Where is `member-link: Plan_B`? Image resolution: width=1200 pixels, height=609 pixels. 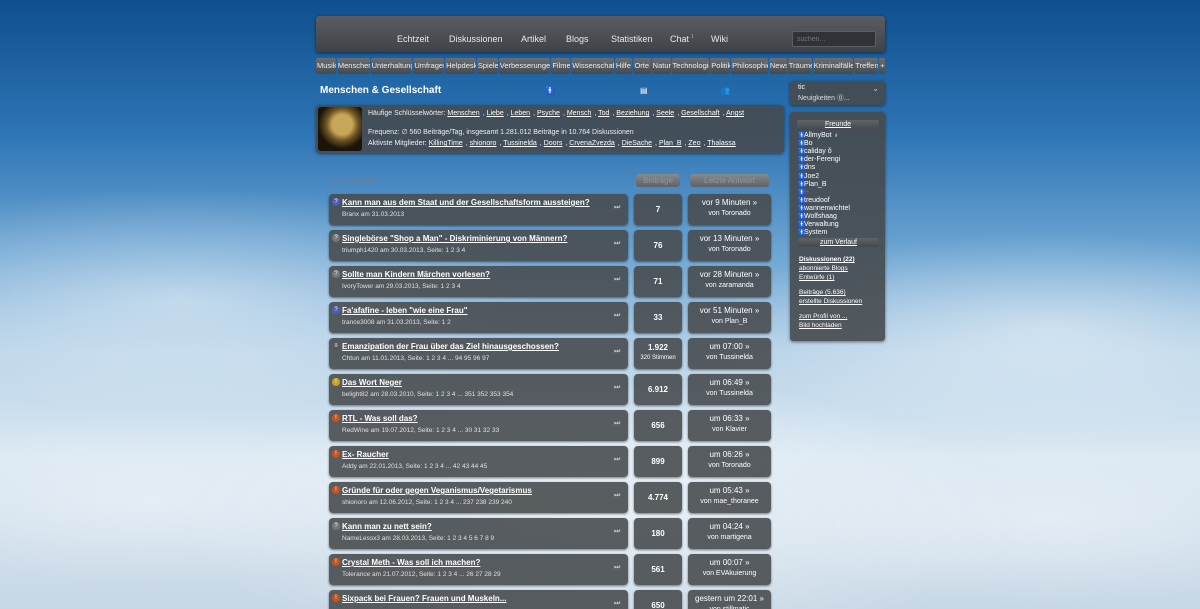
member-link: Plan_B is located at coordinates (670, 143).